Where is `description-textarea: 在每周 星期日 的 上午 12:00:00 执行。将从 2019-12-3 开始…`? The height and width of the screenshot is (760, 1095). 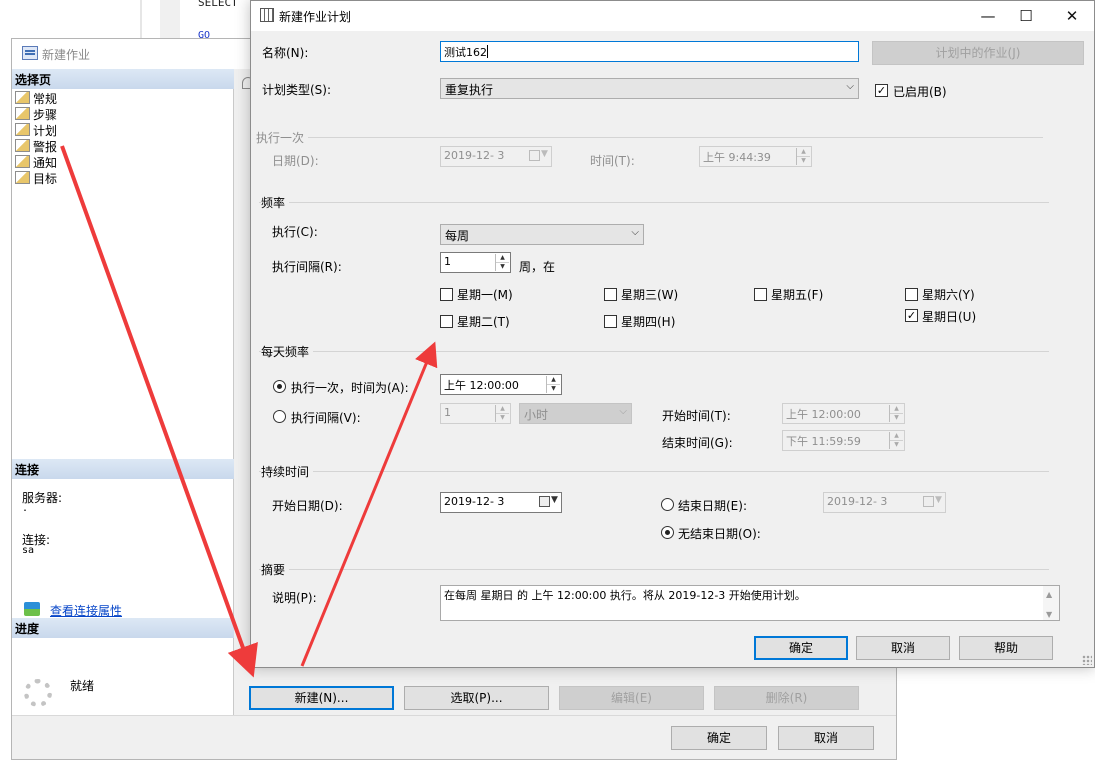 description-textarea: 在每周 星期日 的 上午 12:00:00 执行。将从 2019-12-3 开始… is located at coordinates (750, 603).